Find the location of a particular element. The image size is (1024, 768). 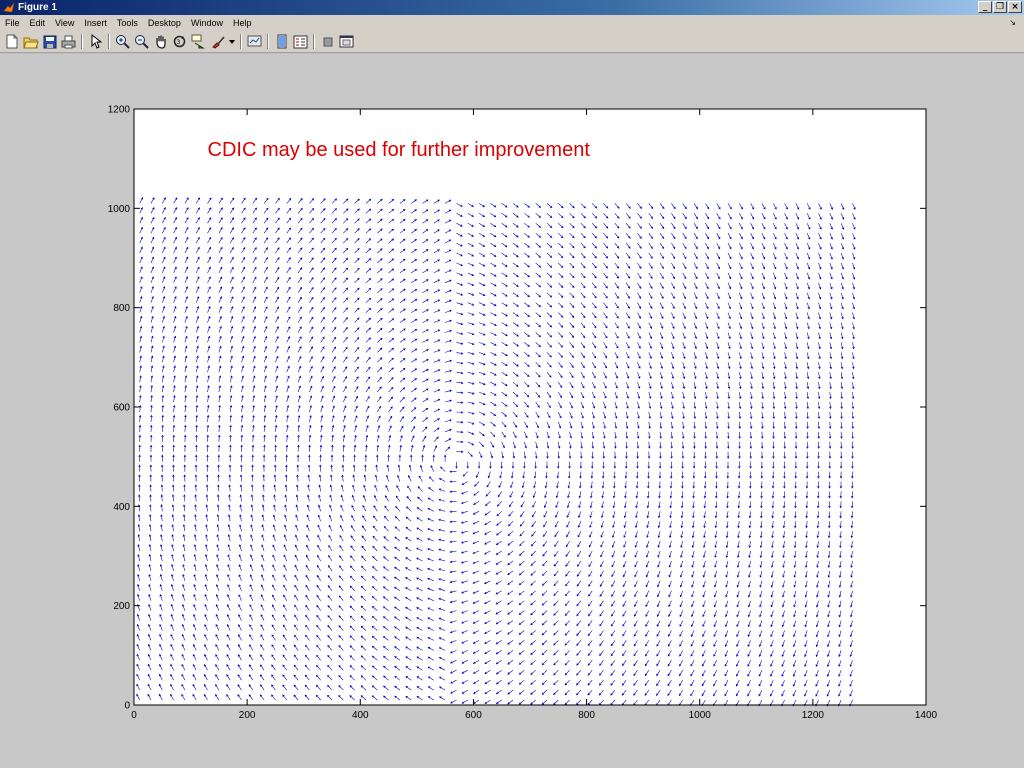

open-file-icon is located at coordinates (30, 41).